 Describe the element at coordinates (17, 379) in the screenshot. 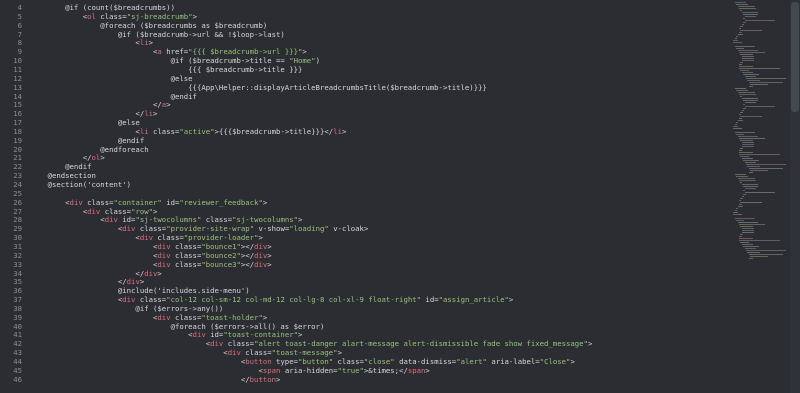

I see `line-number: 46` at that location.